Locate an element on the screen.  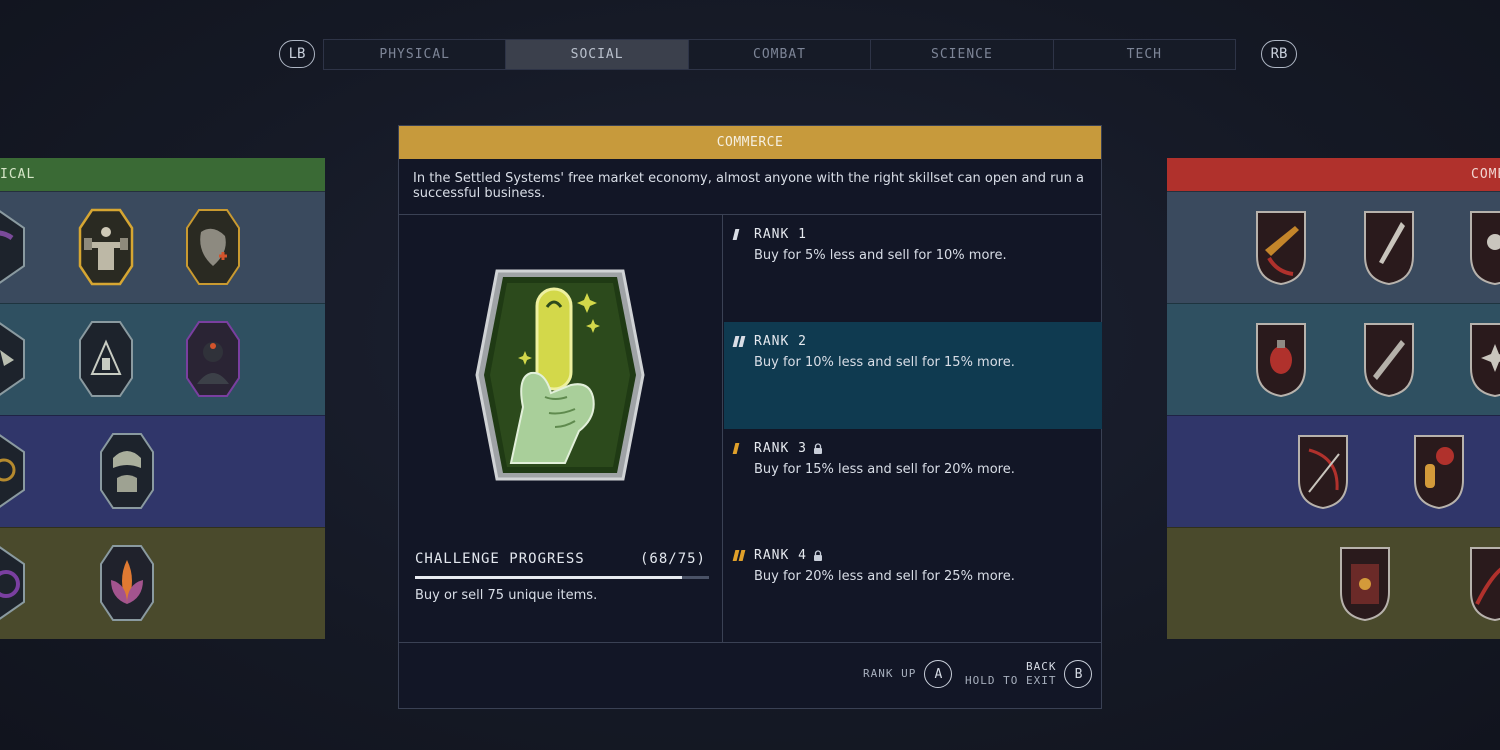
tab-social: SOCIAL is located at coordinates (597, 54).